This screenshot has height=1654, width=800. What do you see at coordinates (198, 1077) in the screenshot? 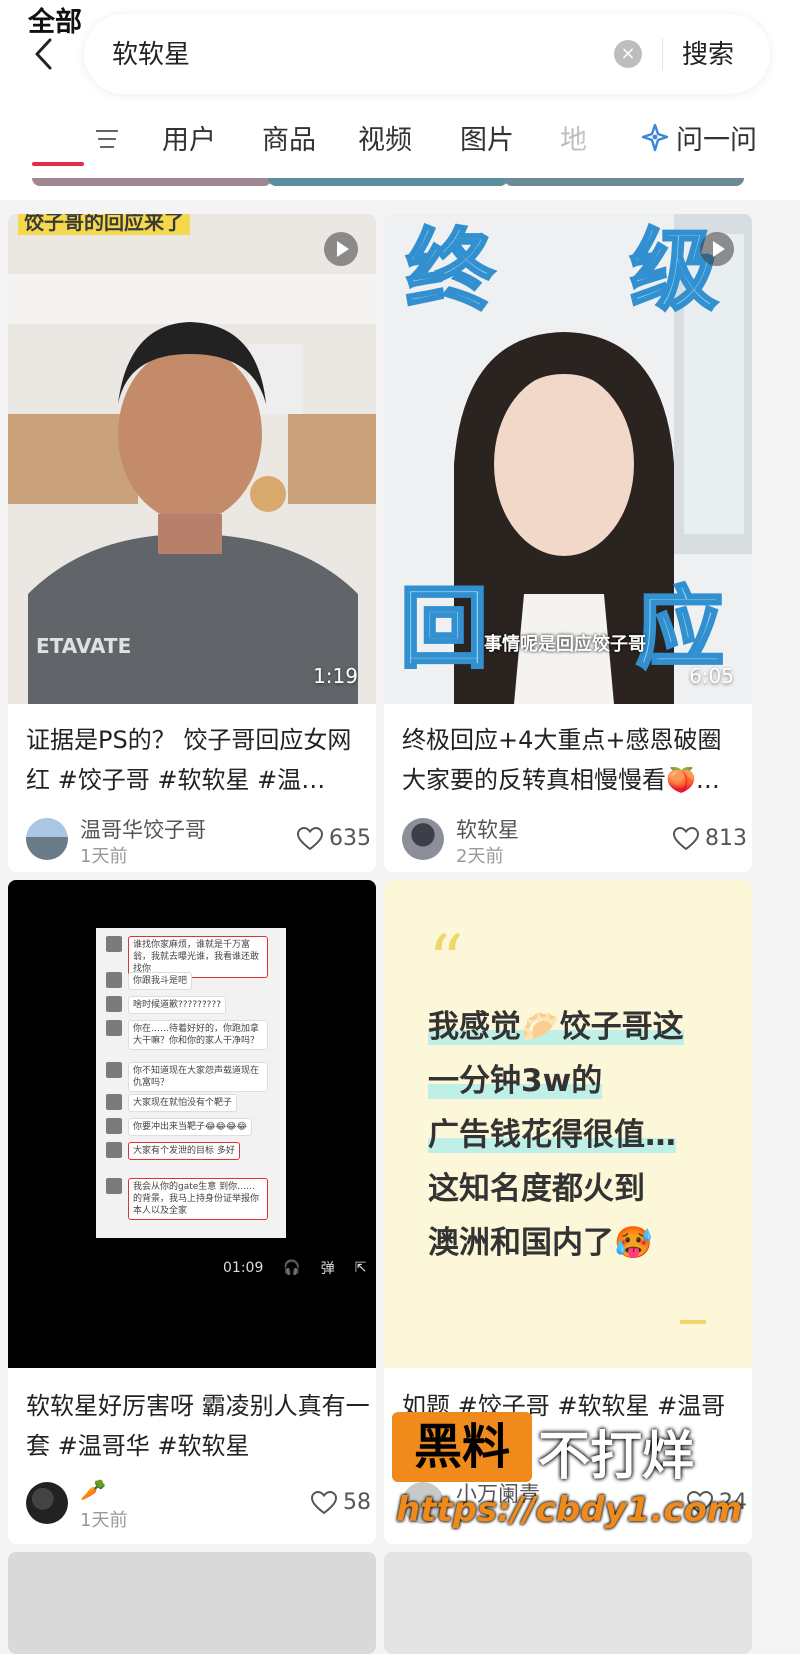
I see `chat-message: 你不知道现在大家怨声载道现在仇富吗？` at bounding box center [198, 1077].